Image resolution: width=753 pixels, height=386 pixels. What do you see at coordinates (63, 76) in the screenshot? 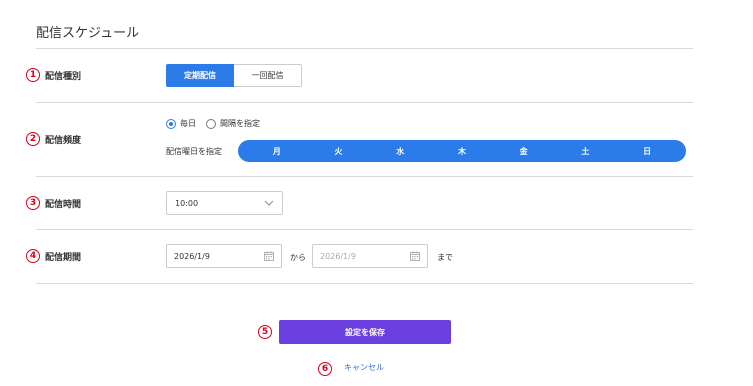
I see `field-label: 配信種別` at bounding box center [63, 76].